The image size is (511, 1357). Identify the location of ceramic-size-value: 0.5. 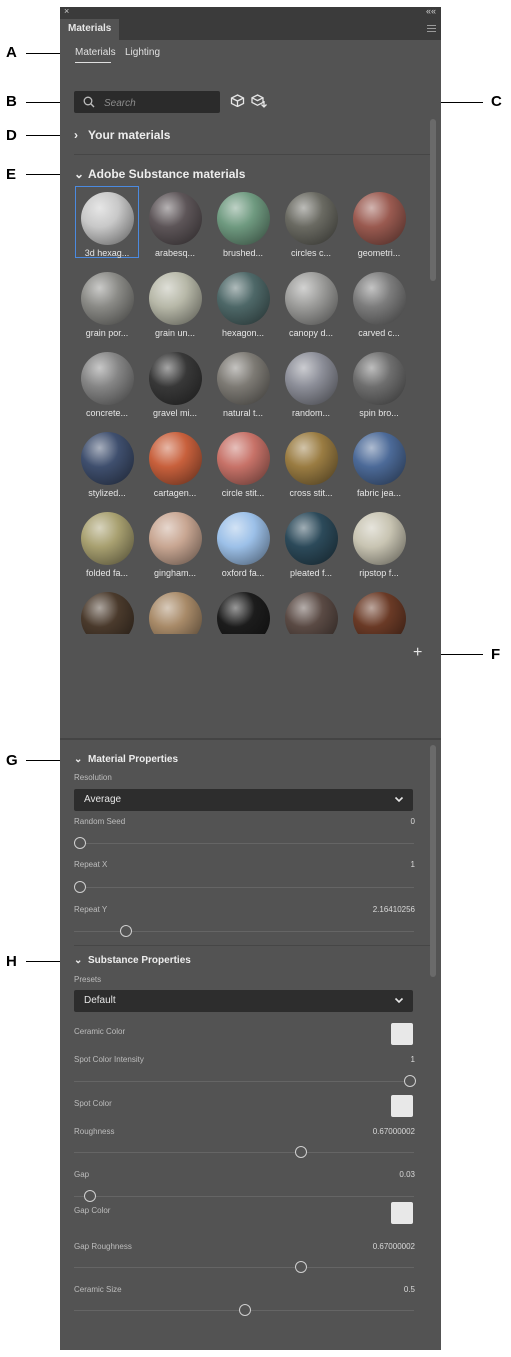
(409, 1289).